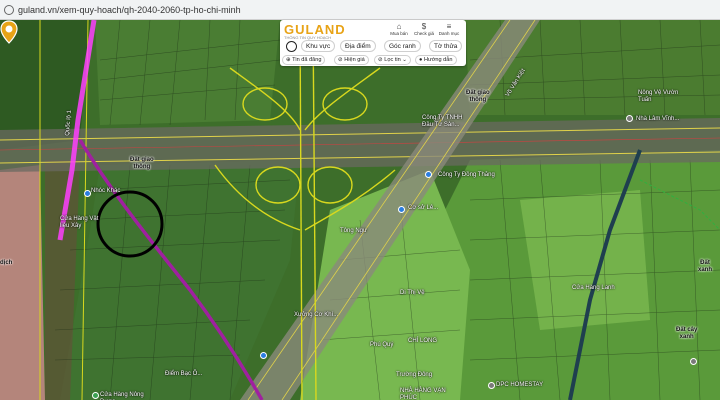 The image size is (720, 400). I want to click on place-bac-phuong: Cửa Hàng Vật liệu Xây, so click(79, 223).